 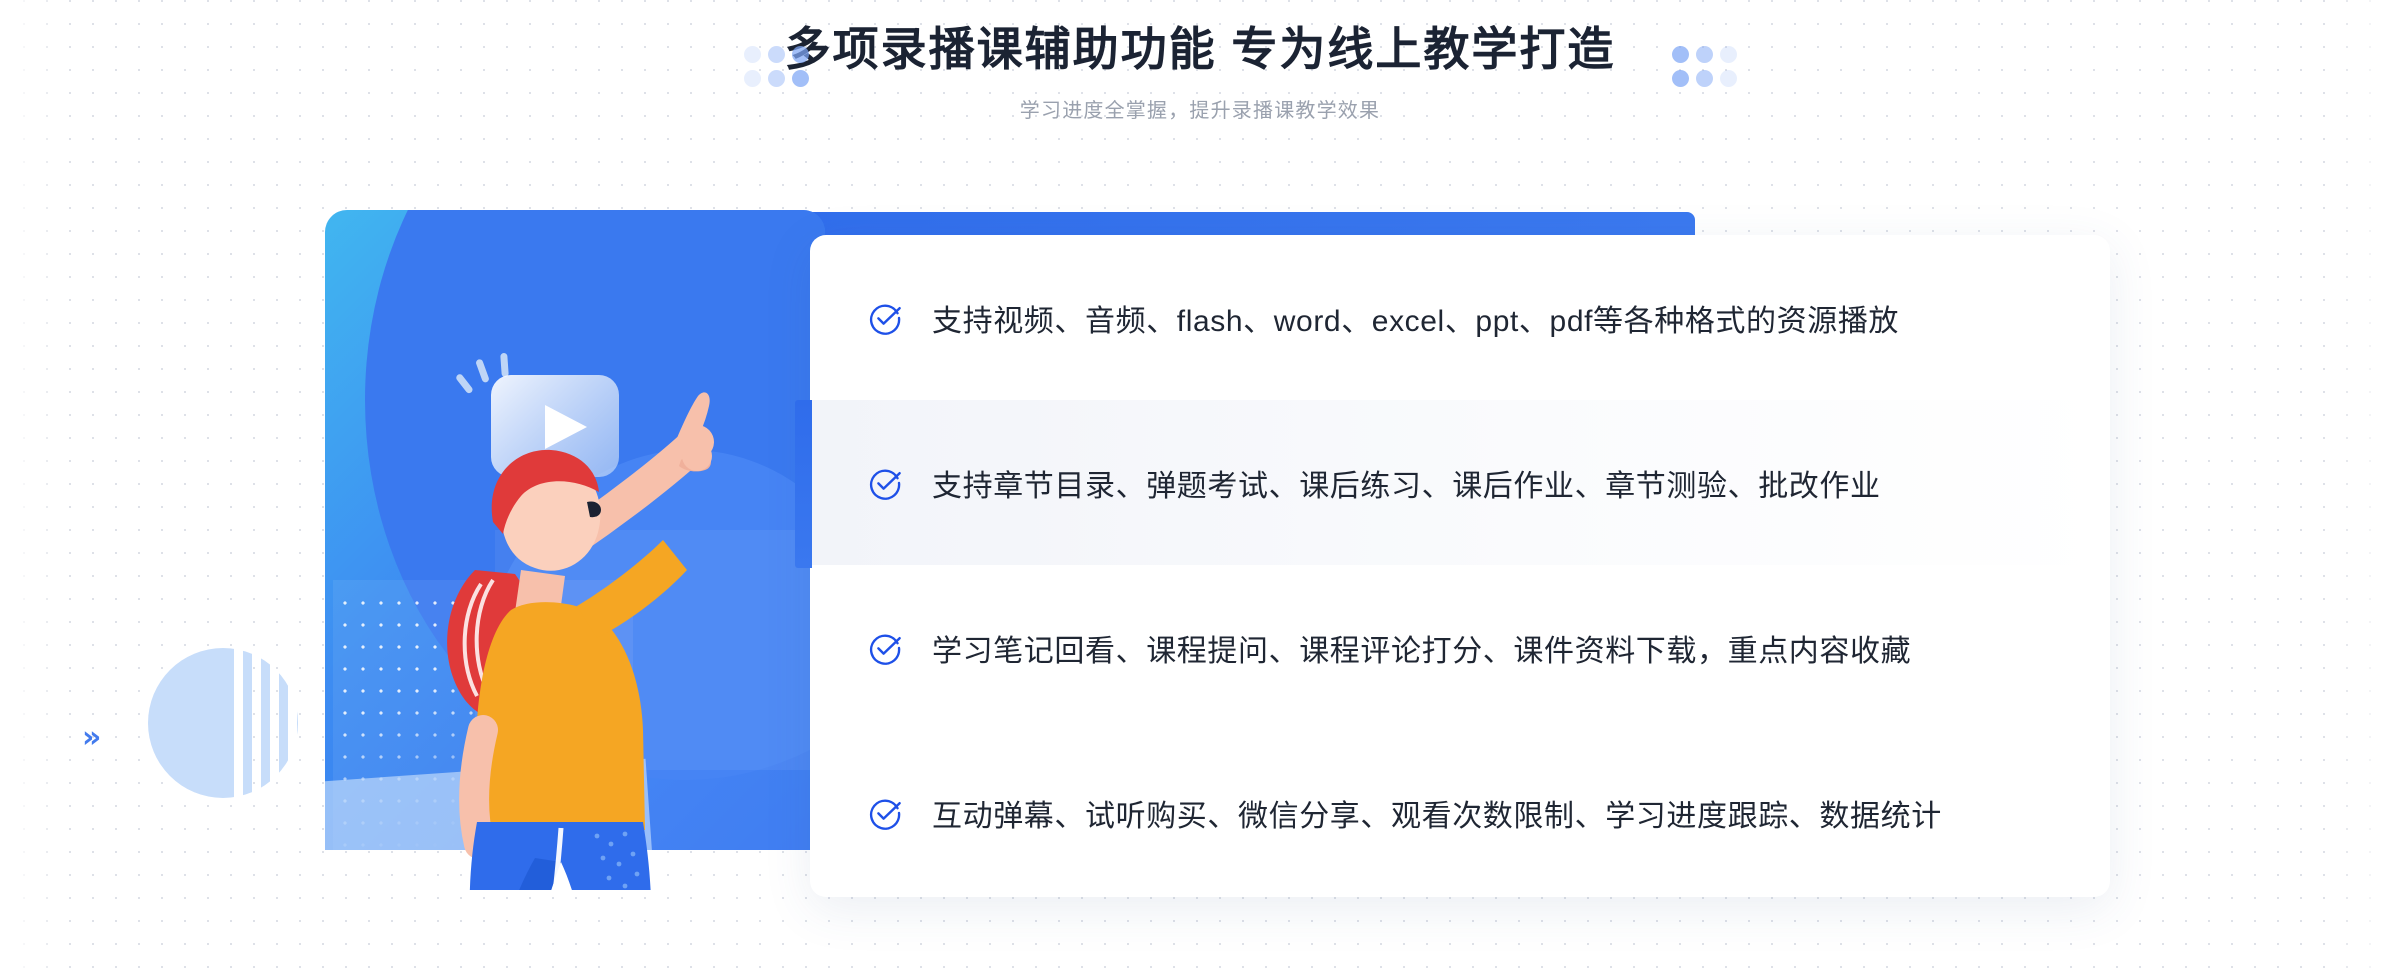 What do you see at coordinates (778, 68) in the screenshot?
I see `decorative-dots-left` at bounding box center [778, 68].